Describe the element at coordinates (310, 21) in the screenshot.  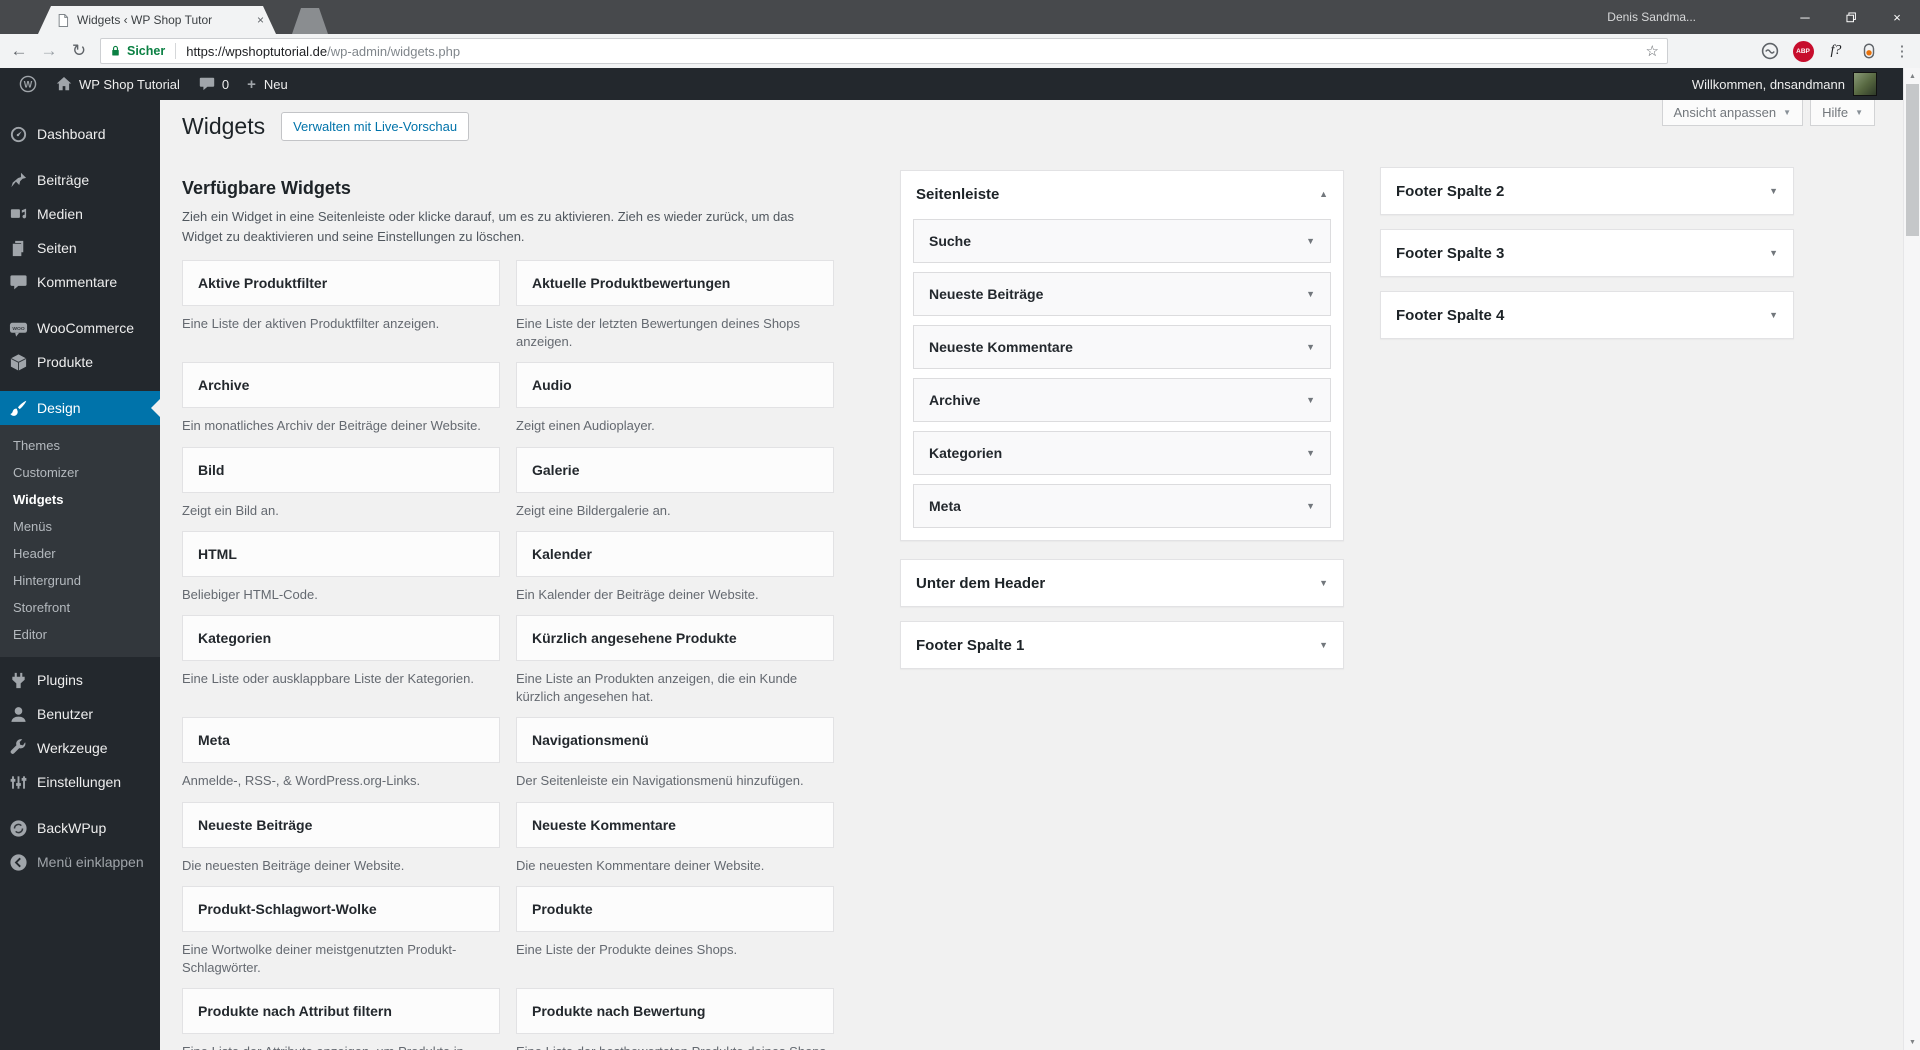
I see `new-tab-button` at that location.